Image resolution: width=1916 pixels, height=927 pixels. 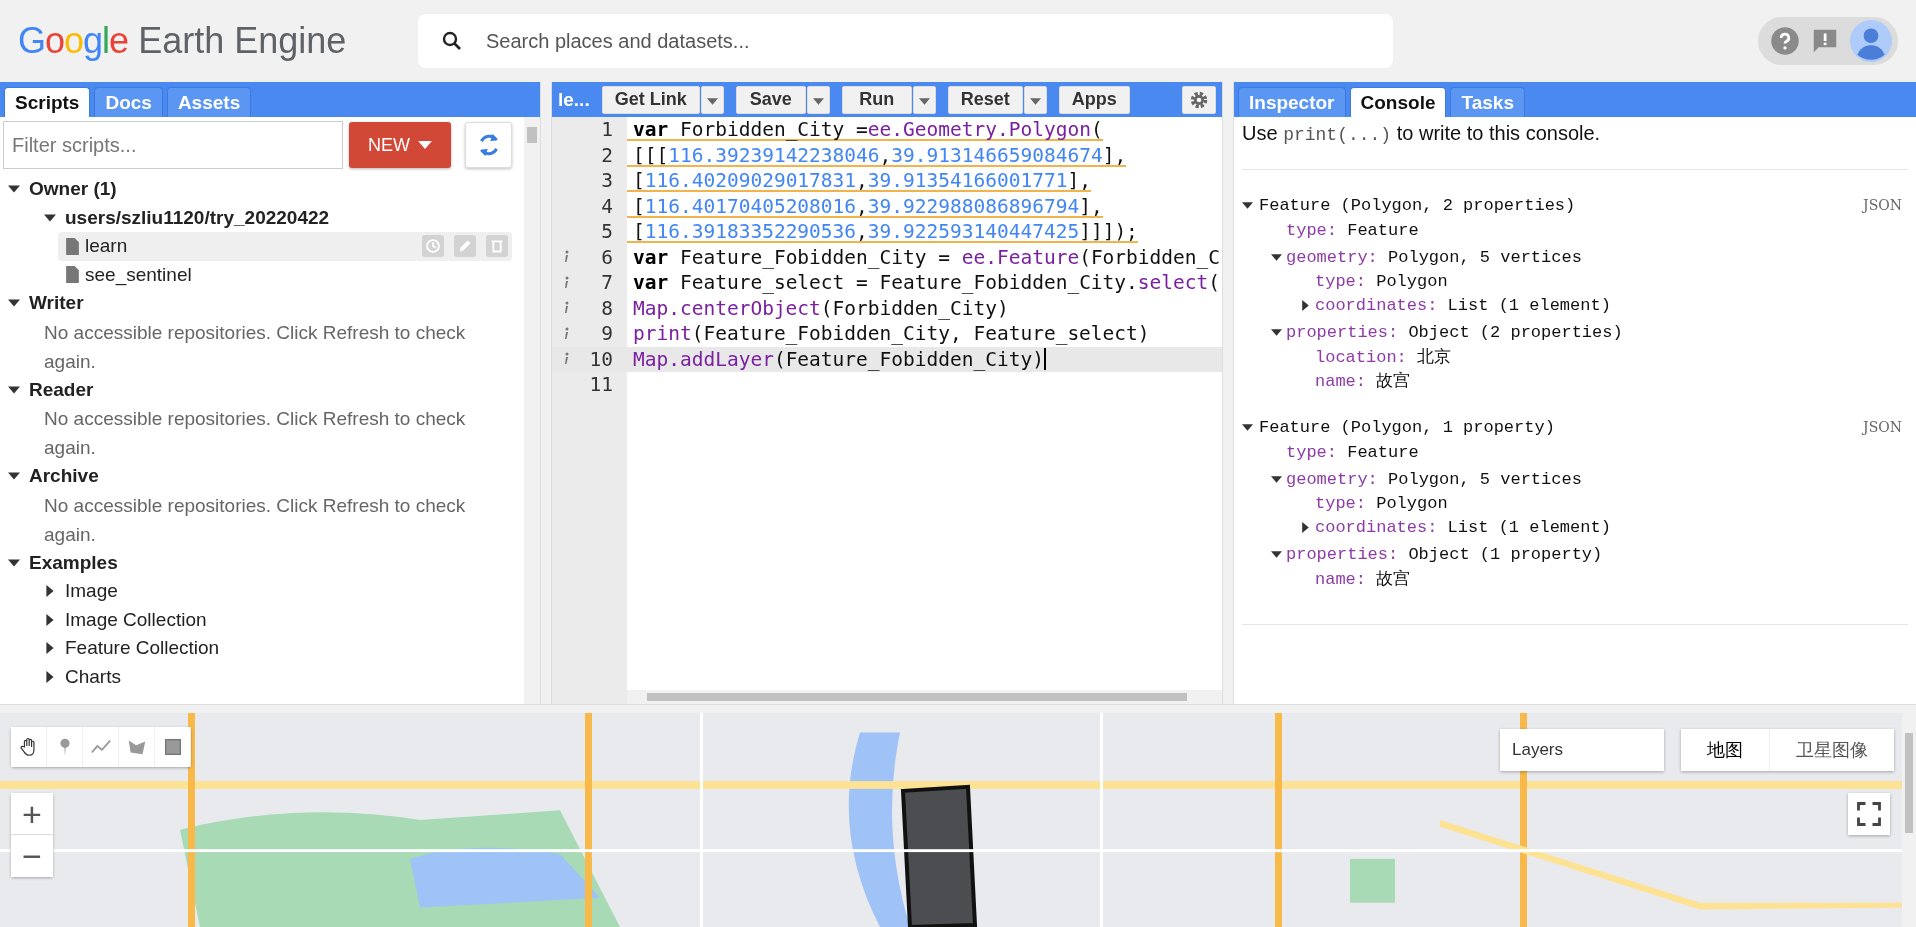 What do you see at coordinates (601, 359) in the screenshot?
I see `line-number: 10` at bounding box center [601, 359].